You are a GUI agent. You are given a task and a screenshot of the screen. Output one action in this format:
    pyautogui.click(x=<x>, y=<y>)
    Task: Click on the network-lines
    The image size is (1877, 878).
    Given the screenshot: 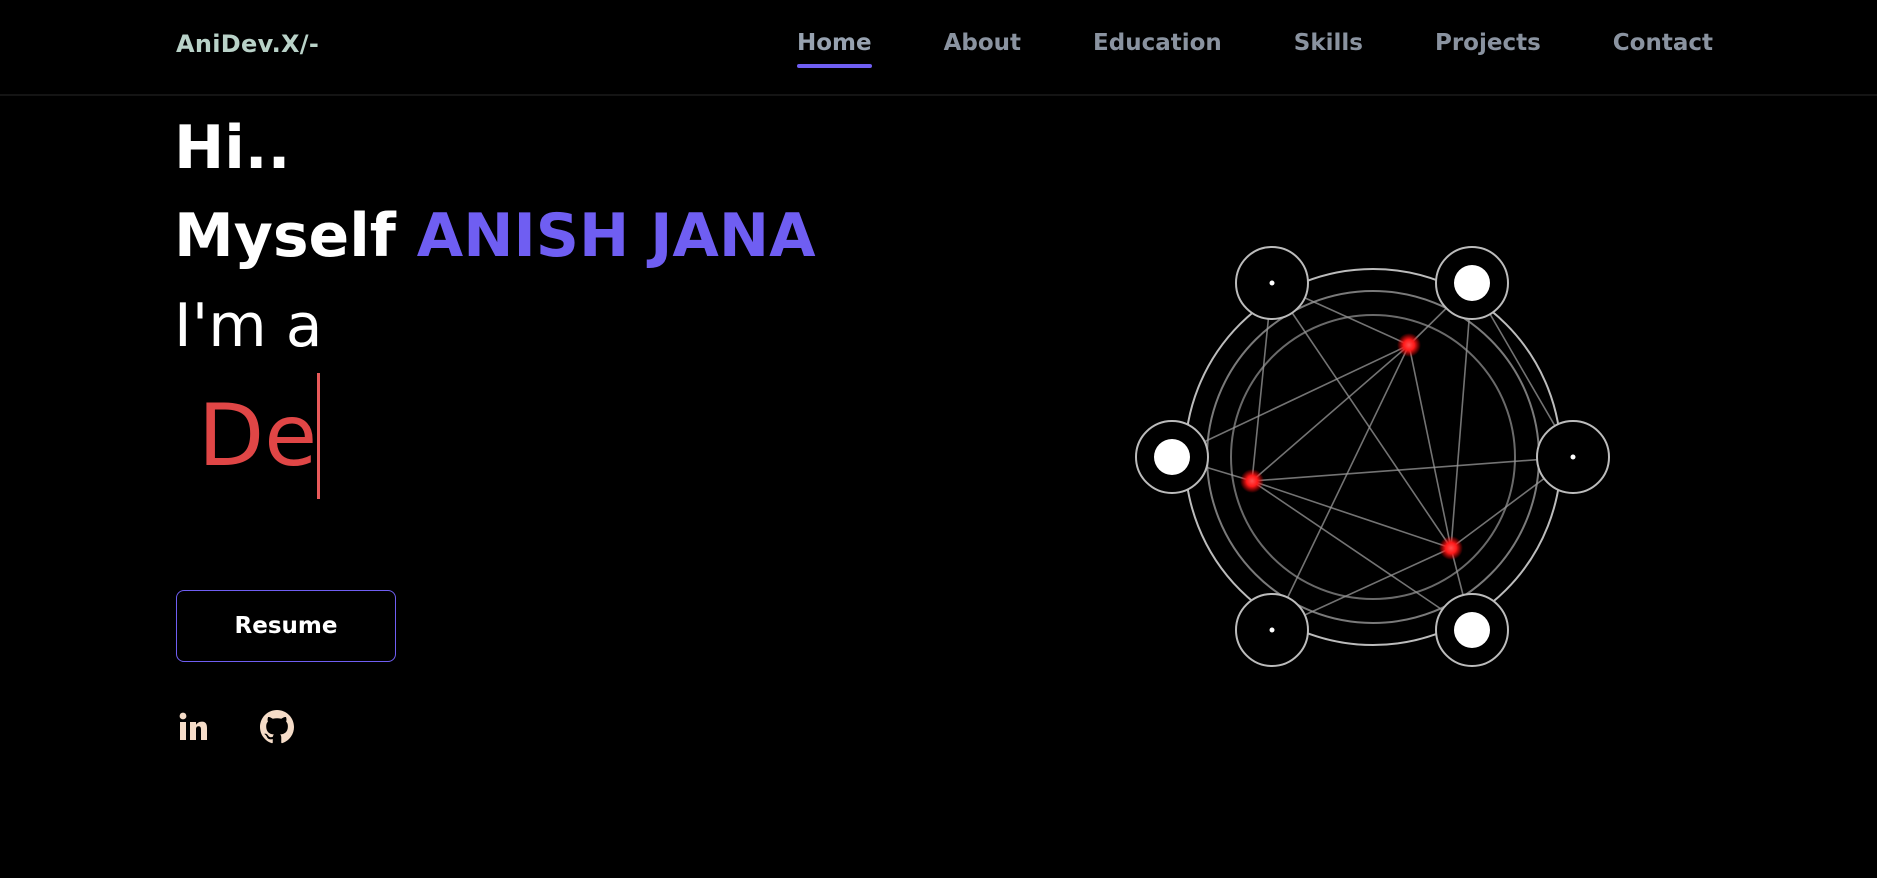 What is the action you would take?
    pyautogui.click(x=1372, y=456)
    